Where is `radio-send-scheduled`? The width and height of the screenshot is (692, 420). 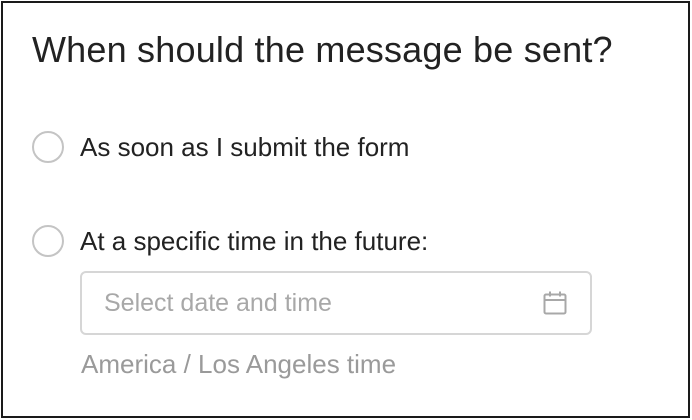 radio-send-scheduled is located at coordinates (48, 241).